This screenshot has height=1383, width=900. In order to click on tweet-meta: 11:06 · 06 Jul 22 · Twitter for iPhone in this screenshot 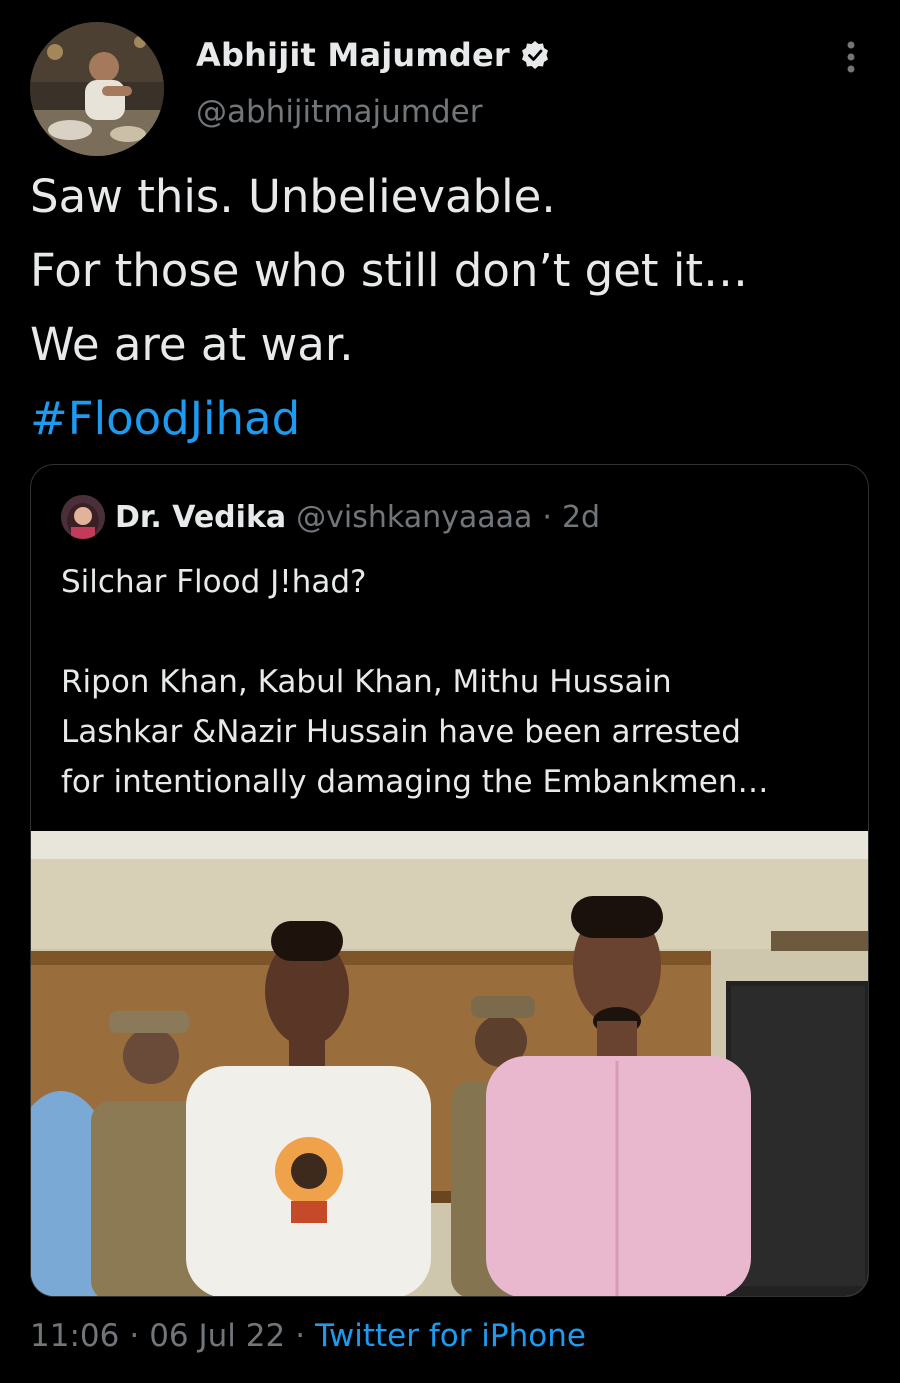, I will do `click(308, 1336)`.